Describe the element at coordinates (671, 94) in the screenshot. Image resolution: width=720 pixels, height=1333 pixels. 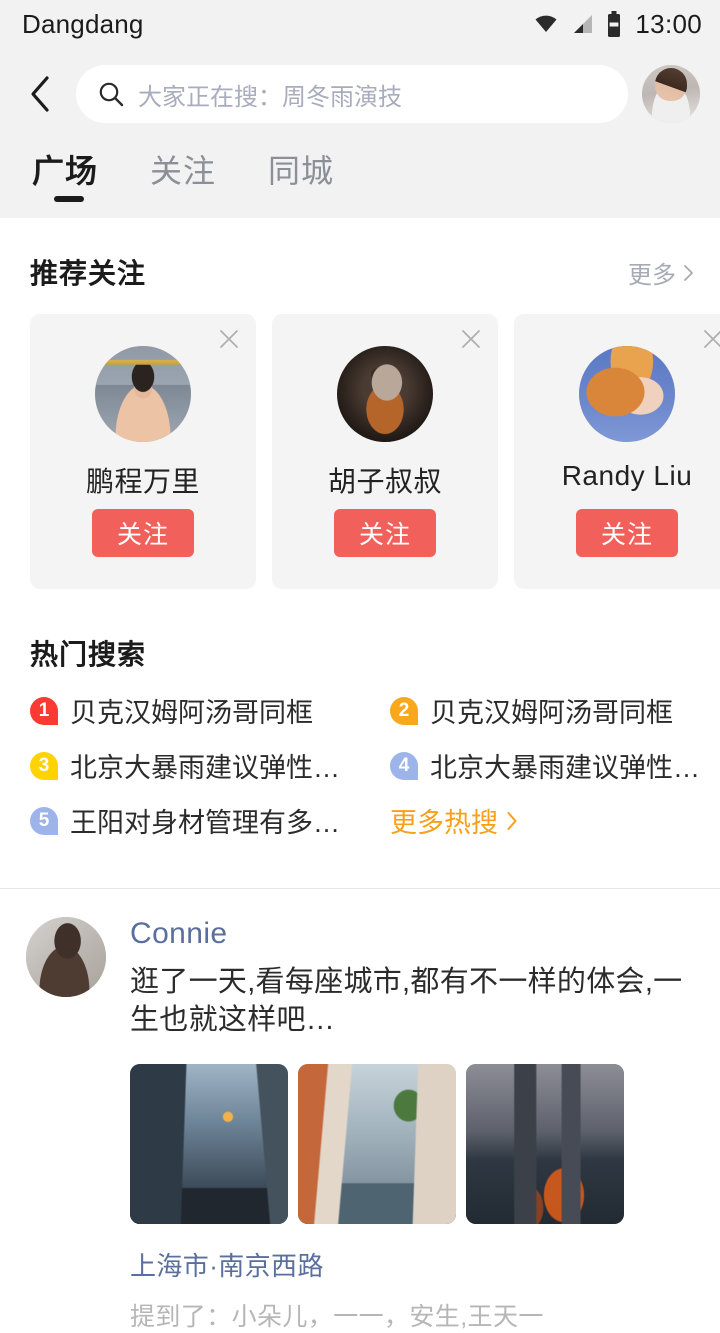
I see `avatar` at that location.